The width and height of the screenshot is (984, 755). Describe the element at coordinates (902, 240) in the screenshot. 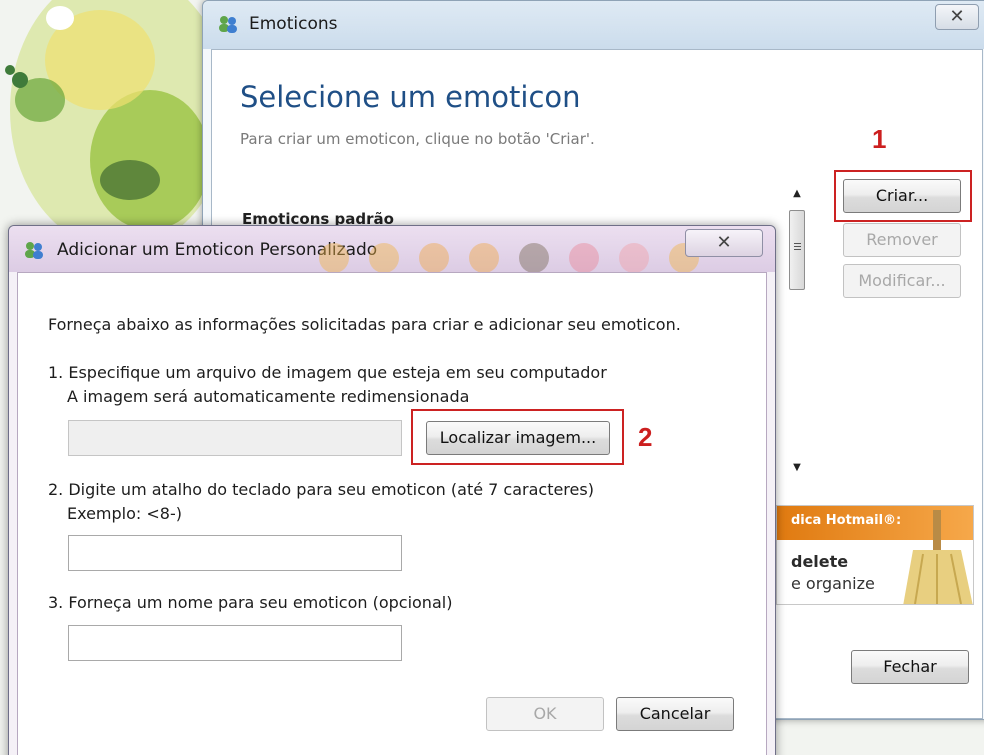

I see `remove-button: Remover` at that location.